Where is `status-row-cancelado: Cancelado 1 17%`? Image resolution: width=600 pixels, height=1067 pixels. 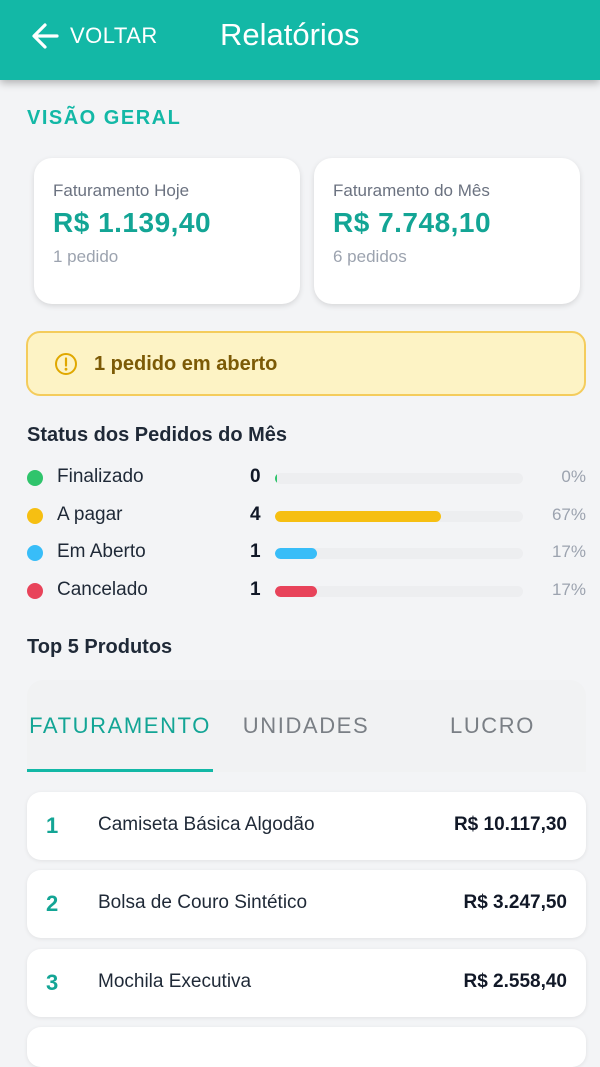 status-row-cancelado: Cancelado 1 17% is located at coordinates (300, 590).